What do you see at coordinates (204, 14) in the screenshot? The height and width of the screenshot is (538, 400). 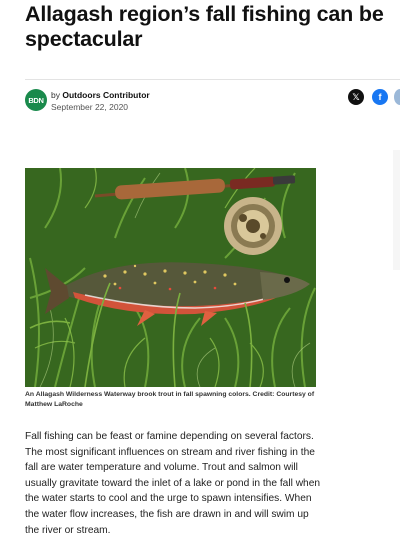 I see `headline-line-1: Allagash region’s fall fishing can be` at bounding box center [204, 14].